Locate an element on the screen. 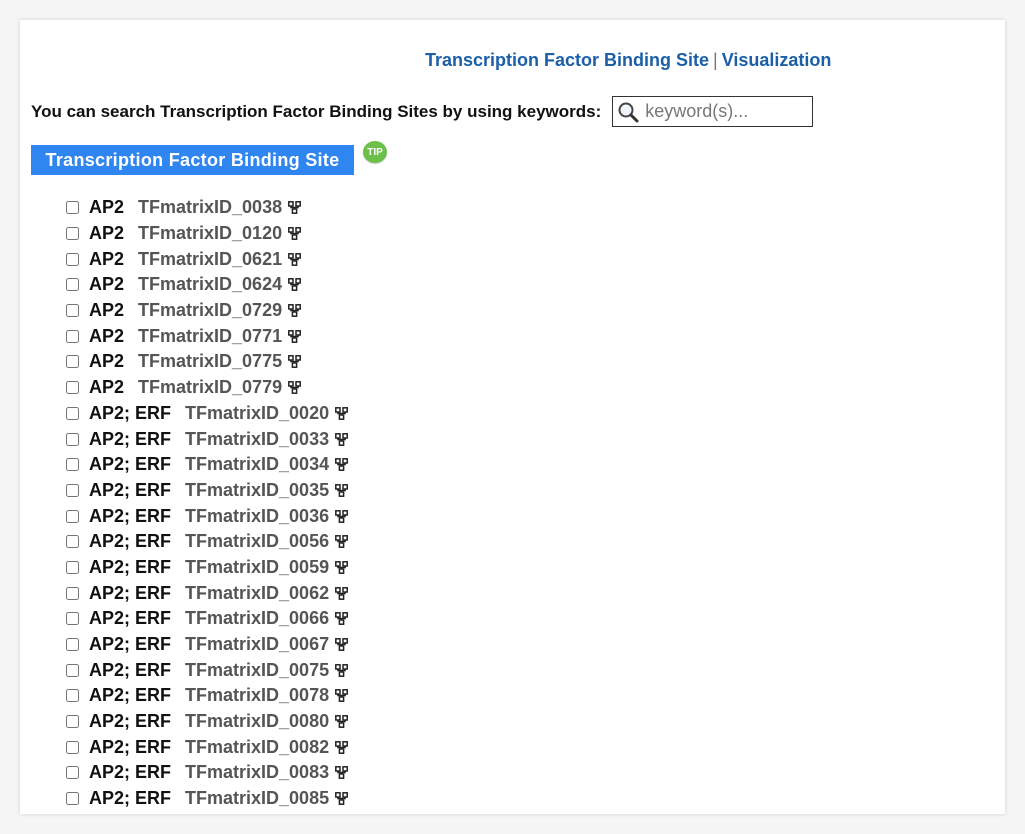  tf-matrix-id: TFmatrixID_0035 is located at coordinates (257, 490).